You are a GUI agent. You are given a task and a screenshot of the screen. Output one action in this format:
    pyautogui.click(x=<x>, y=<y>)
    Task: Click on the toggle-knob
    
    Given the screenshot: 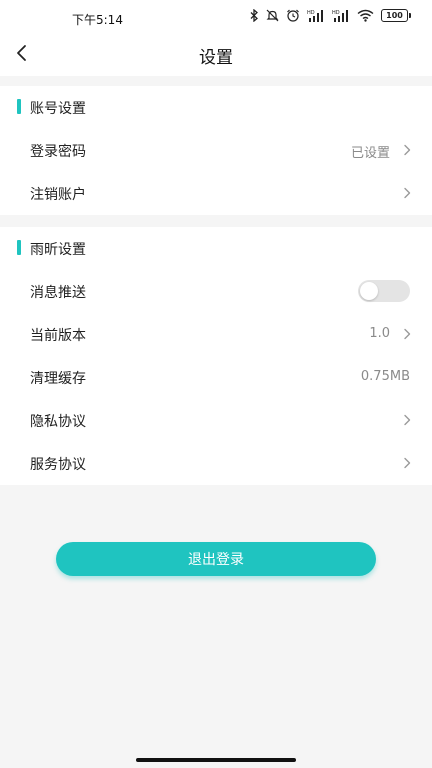 What is the action you would take?
    pyautogui.click(x=369, y=291)
    